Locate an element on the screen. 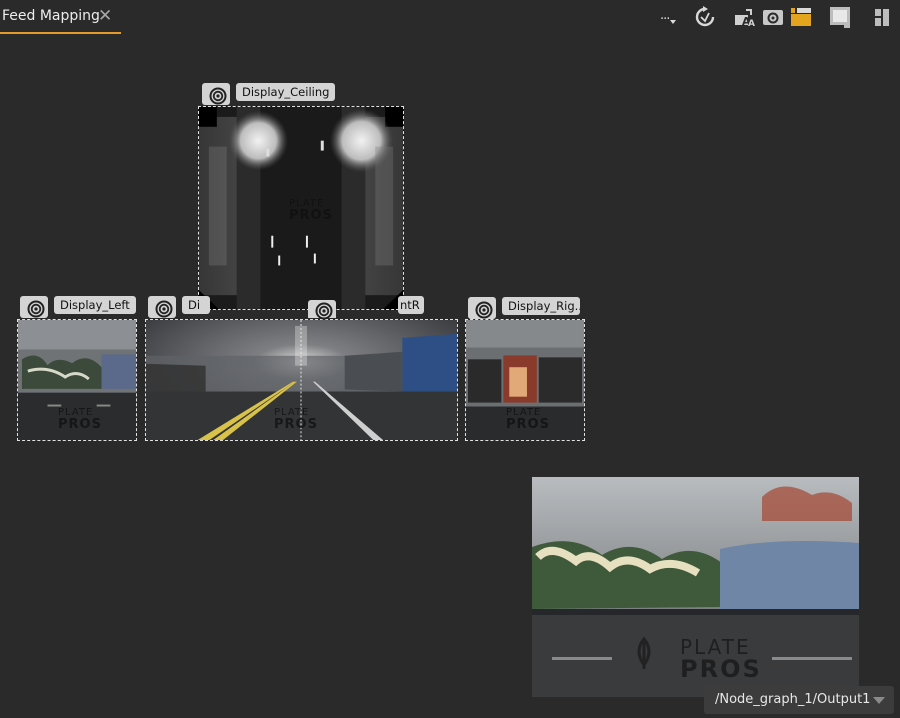 Image resolution: width=900 pixels, height=718 pixels. front-right-node-label: ntR is located at coordinates (411, 305).